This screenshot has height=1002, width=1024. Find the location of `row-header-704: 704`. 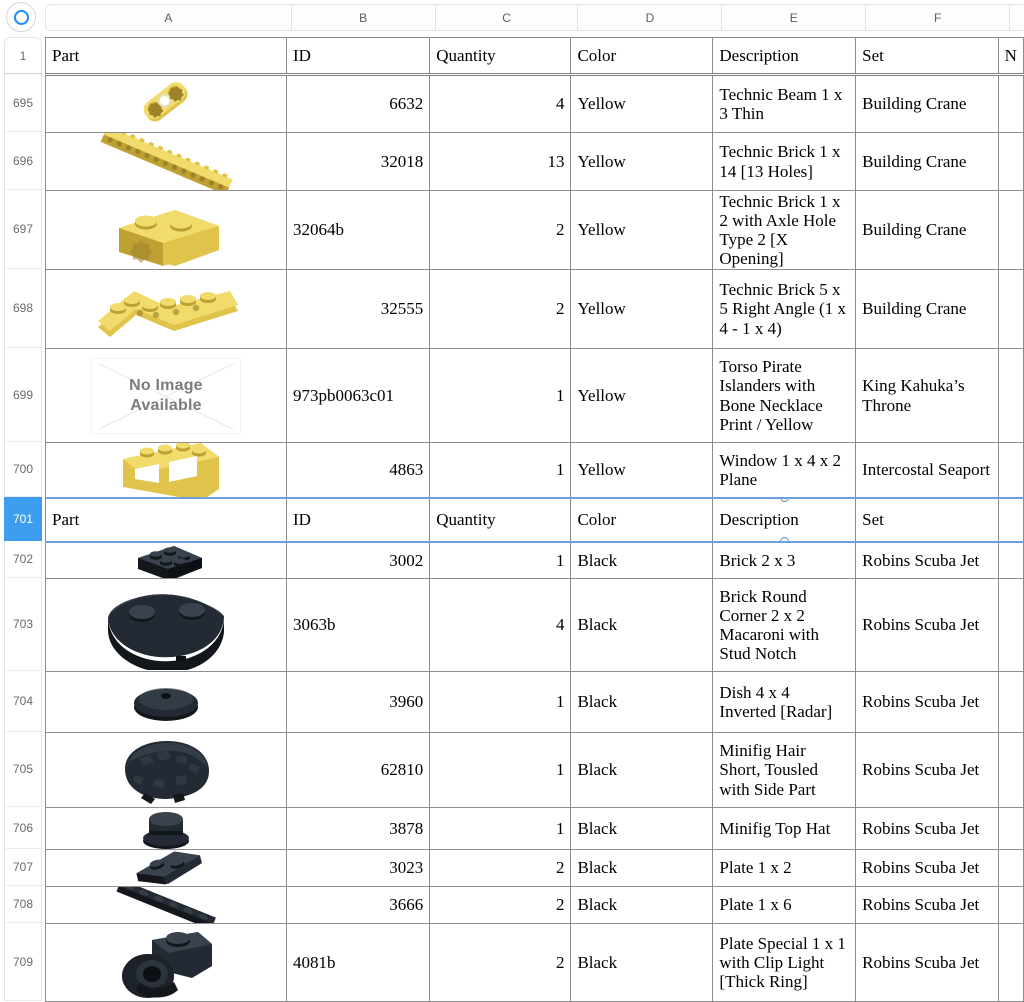

row-header-704: 704 is located at coordinates (23, 701).